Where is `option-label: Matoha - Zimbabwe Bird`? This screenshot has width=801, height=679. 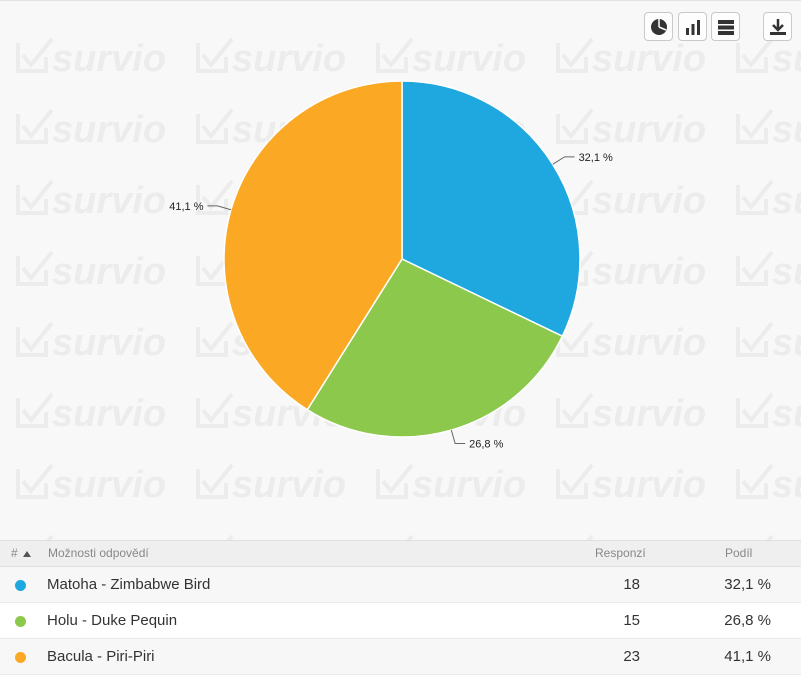 option-label: Matoha - Zimbabwe Bird is located at coordinates (129, 584).